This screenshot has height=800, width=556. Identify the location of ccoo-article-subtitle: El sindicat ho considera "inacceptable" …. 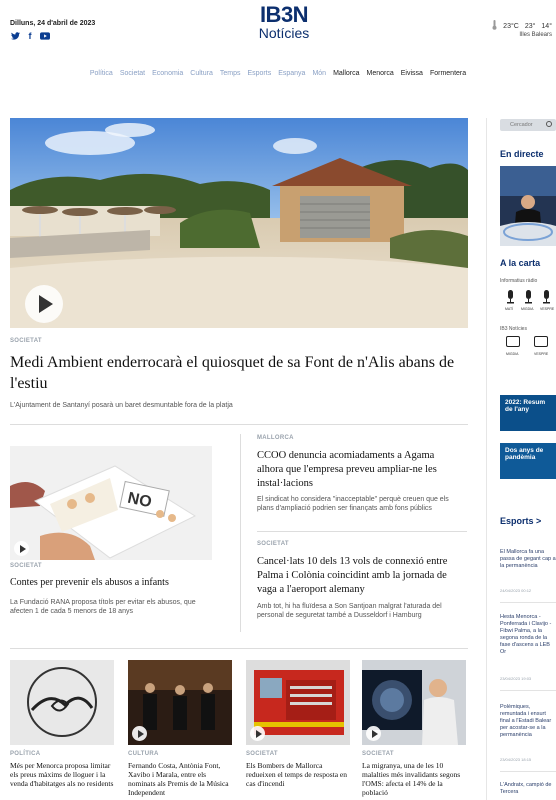
(353, 504).